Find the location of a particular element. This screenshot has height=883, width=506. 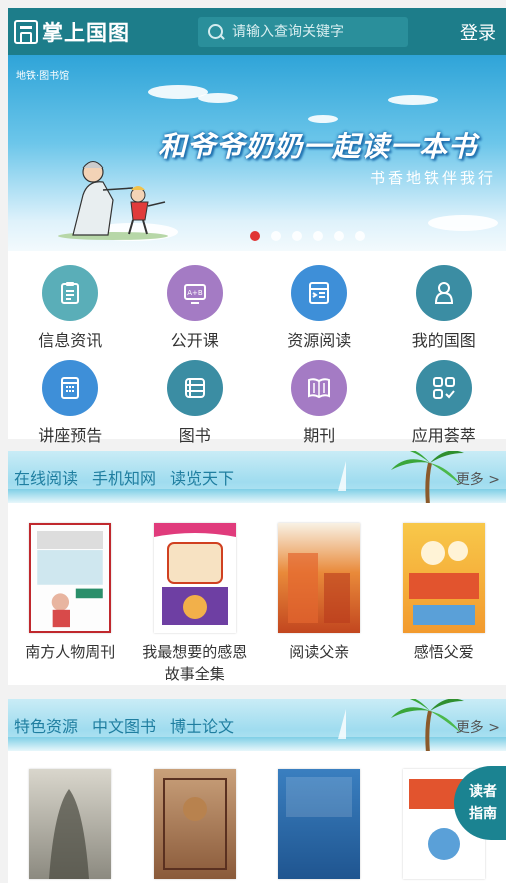

grid-label: 资源阅读 is located at coordinates (319, 340).